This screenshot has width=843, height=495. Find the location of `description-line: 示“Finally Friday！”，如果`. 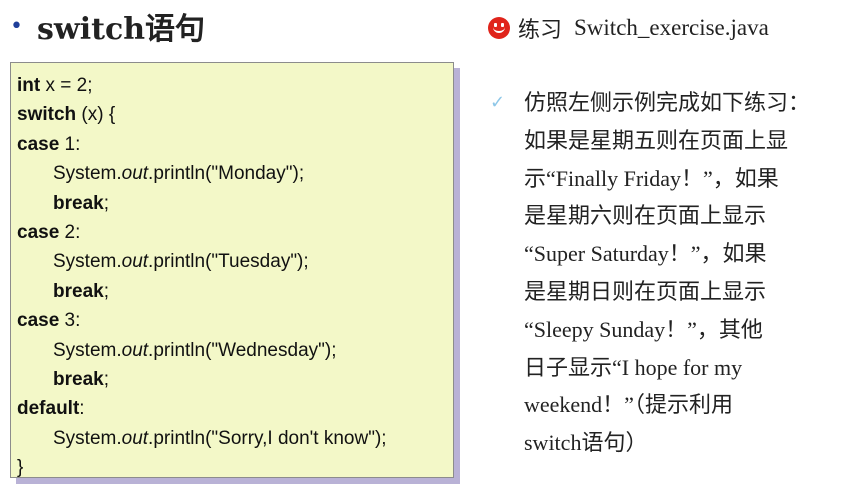

description-line: 示“Finally Friday！”，如果 is located at coordinates (651, 178).